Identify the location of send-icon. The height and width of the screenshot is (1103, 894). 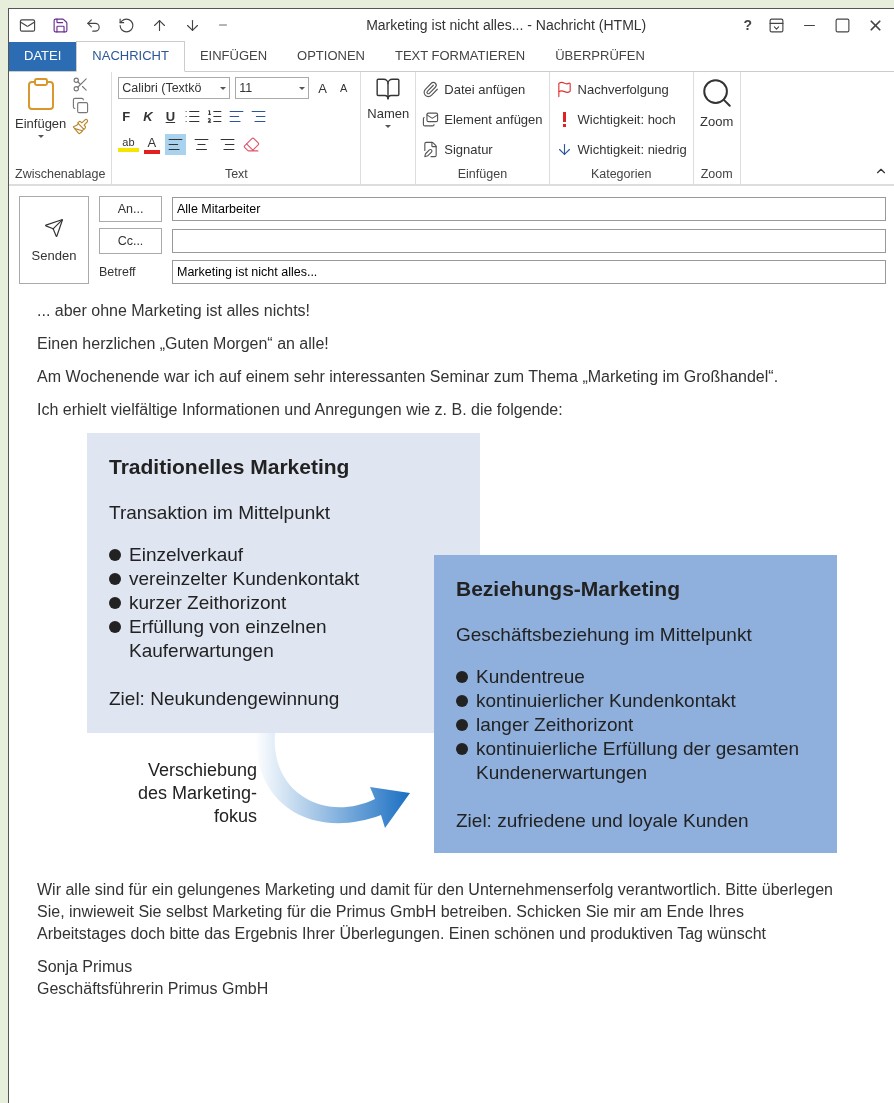
(54, 227).